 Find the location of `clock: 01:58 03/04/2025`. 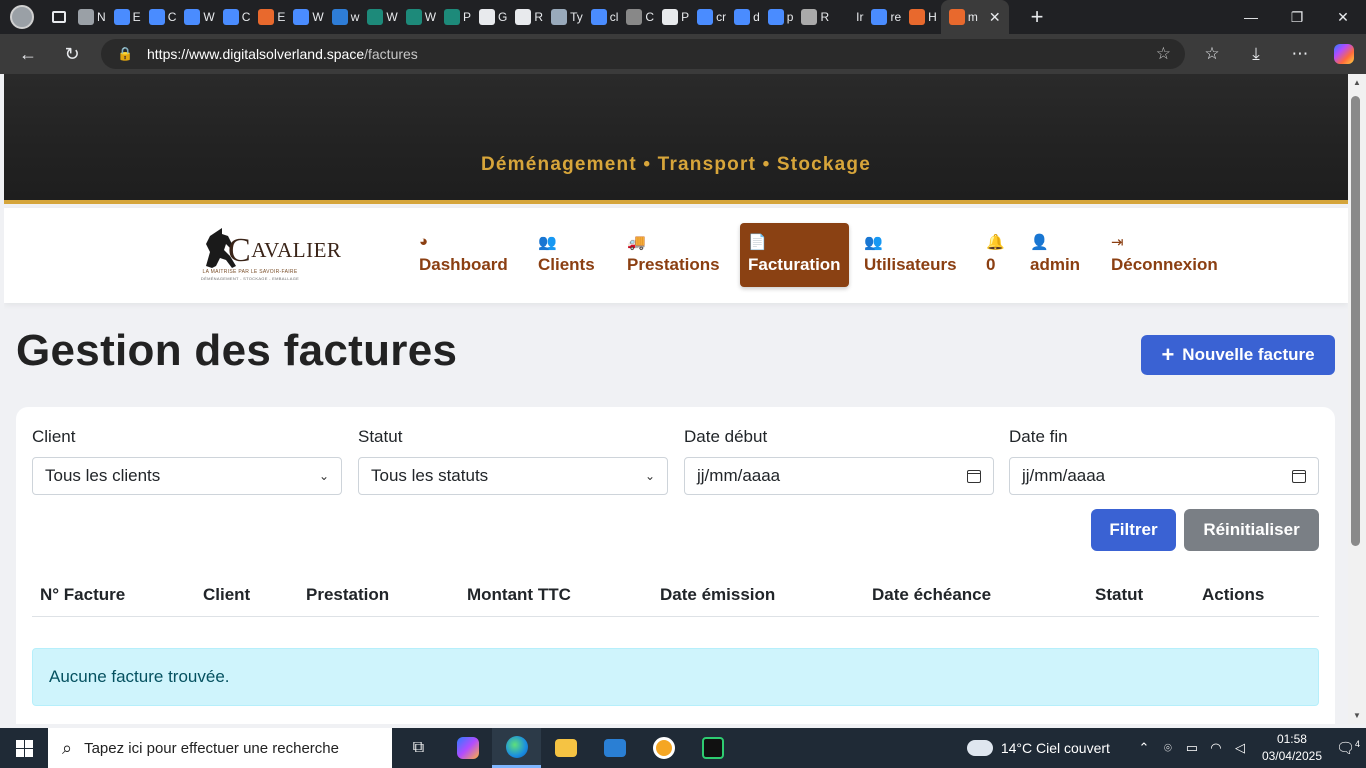

clock: 01:58 03/04/2025 is located at coordinates (1292, 748).